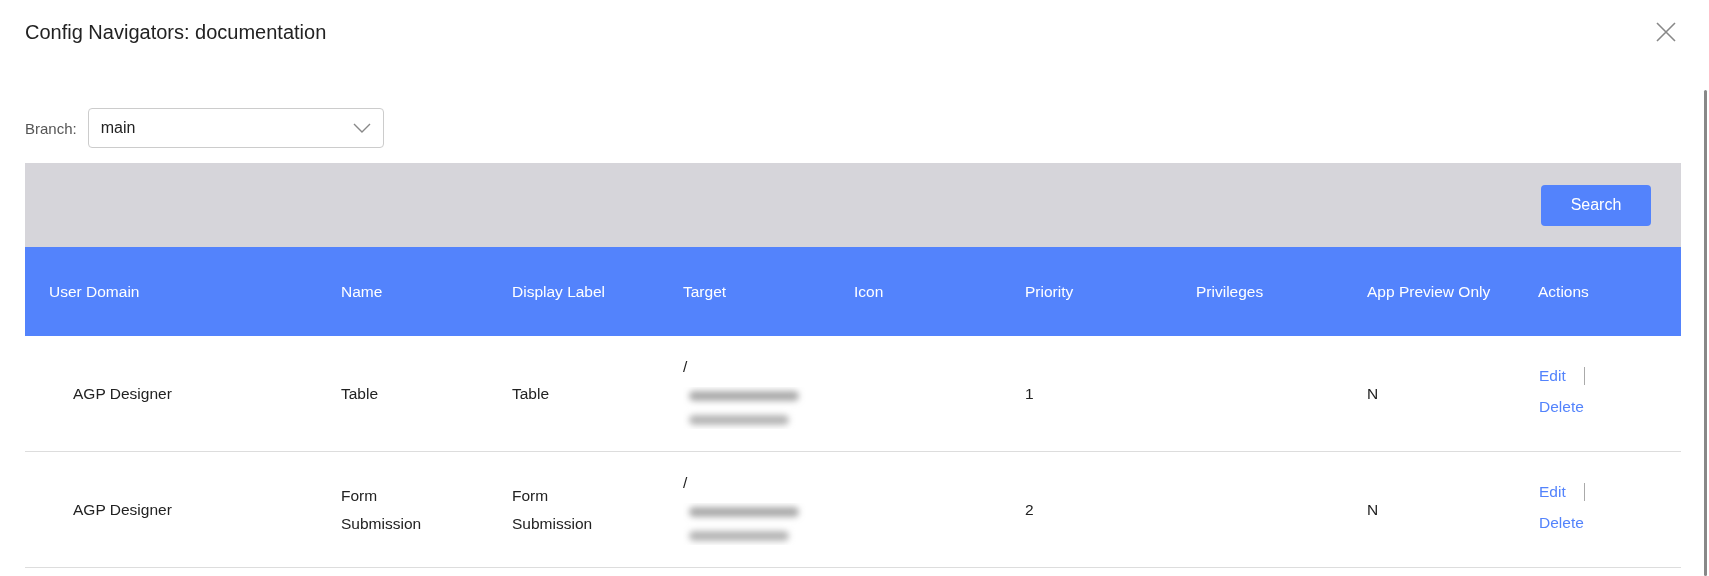 This screenshot has width=1709, height=576. Describe the element at coordinates (1596, 205) in the screenshot. I see `search-button: Search` at that location.